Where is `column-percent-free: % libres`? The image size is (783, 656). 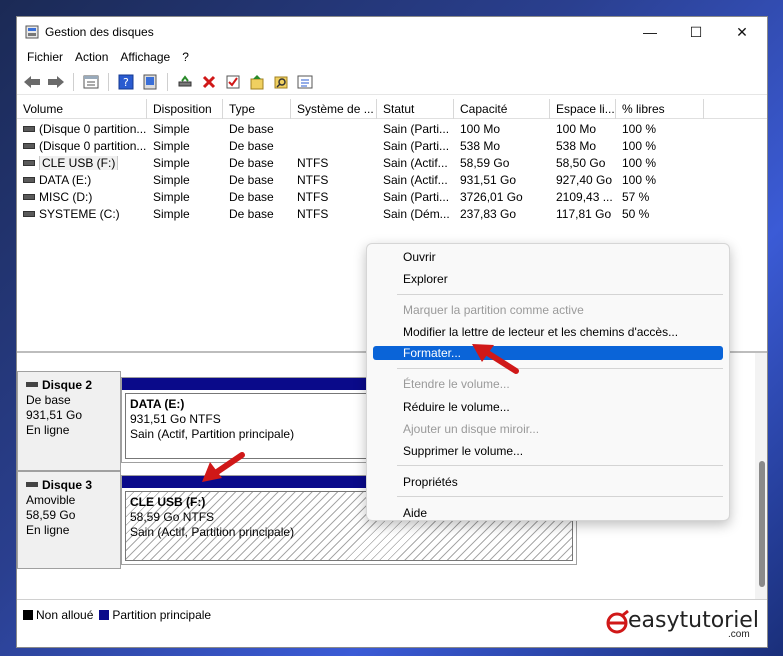 column-percent-free: % libres is located at coordinates (660, 109).